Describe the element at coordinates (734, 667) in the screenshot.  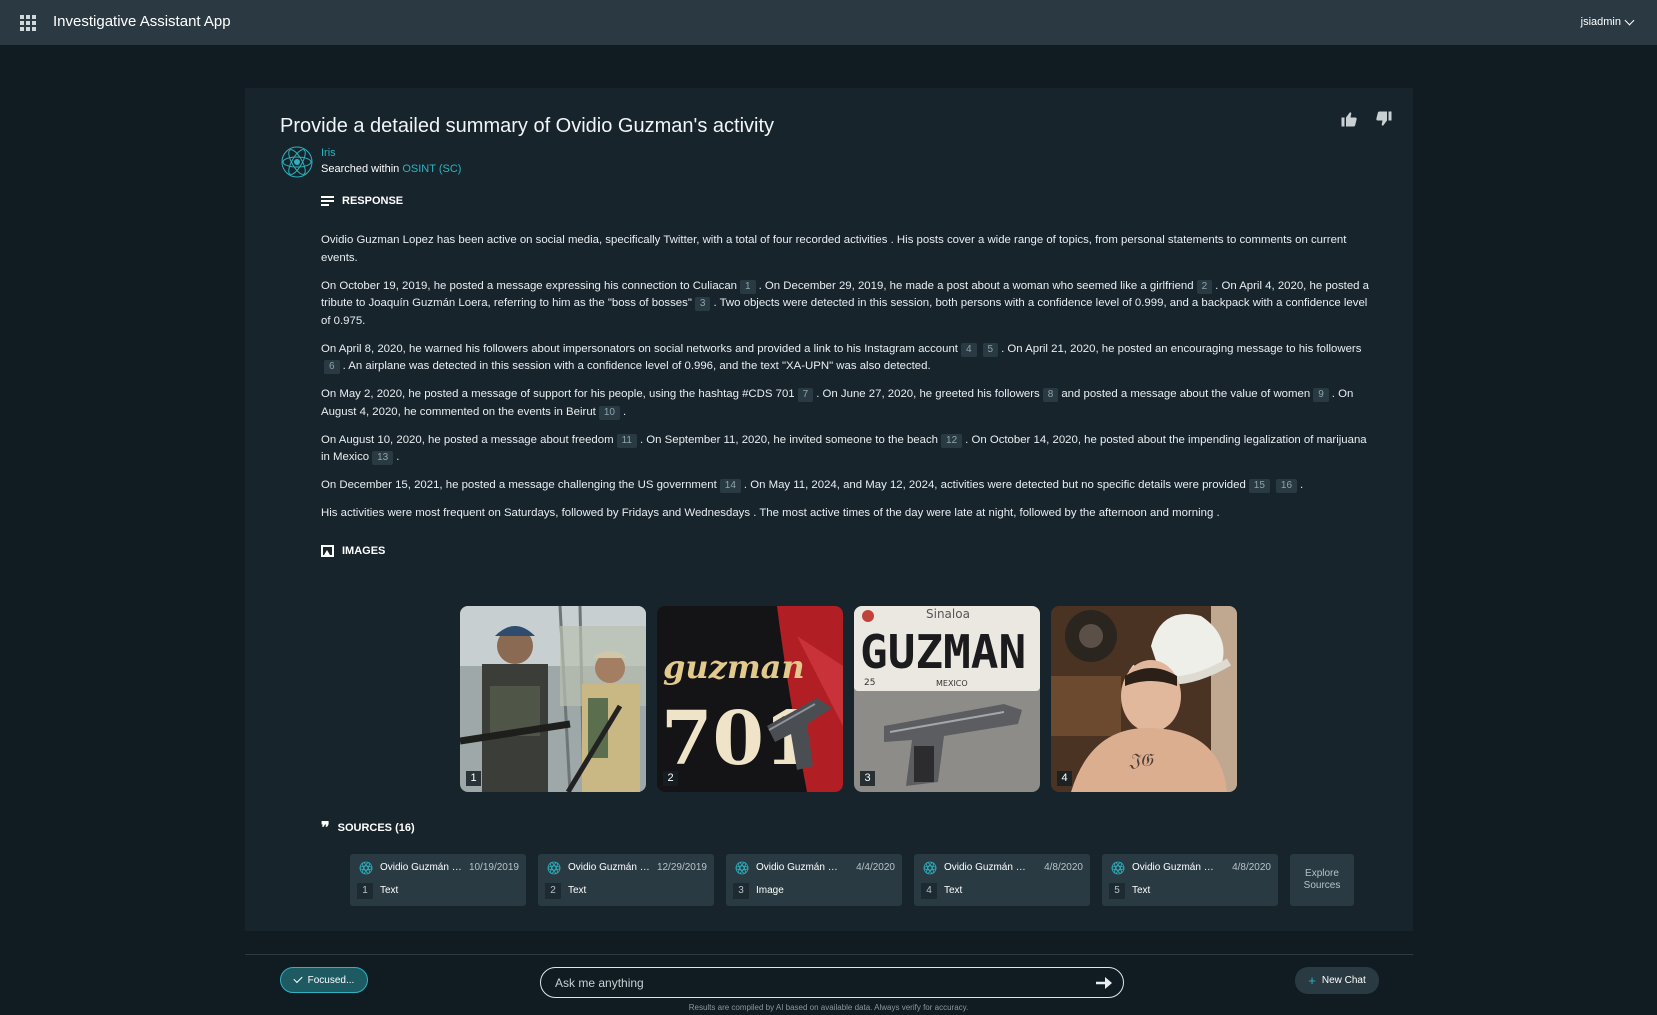
I see `shirt-text-guzman: guzman` at that location.